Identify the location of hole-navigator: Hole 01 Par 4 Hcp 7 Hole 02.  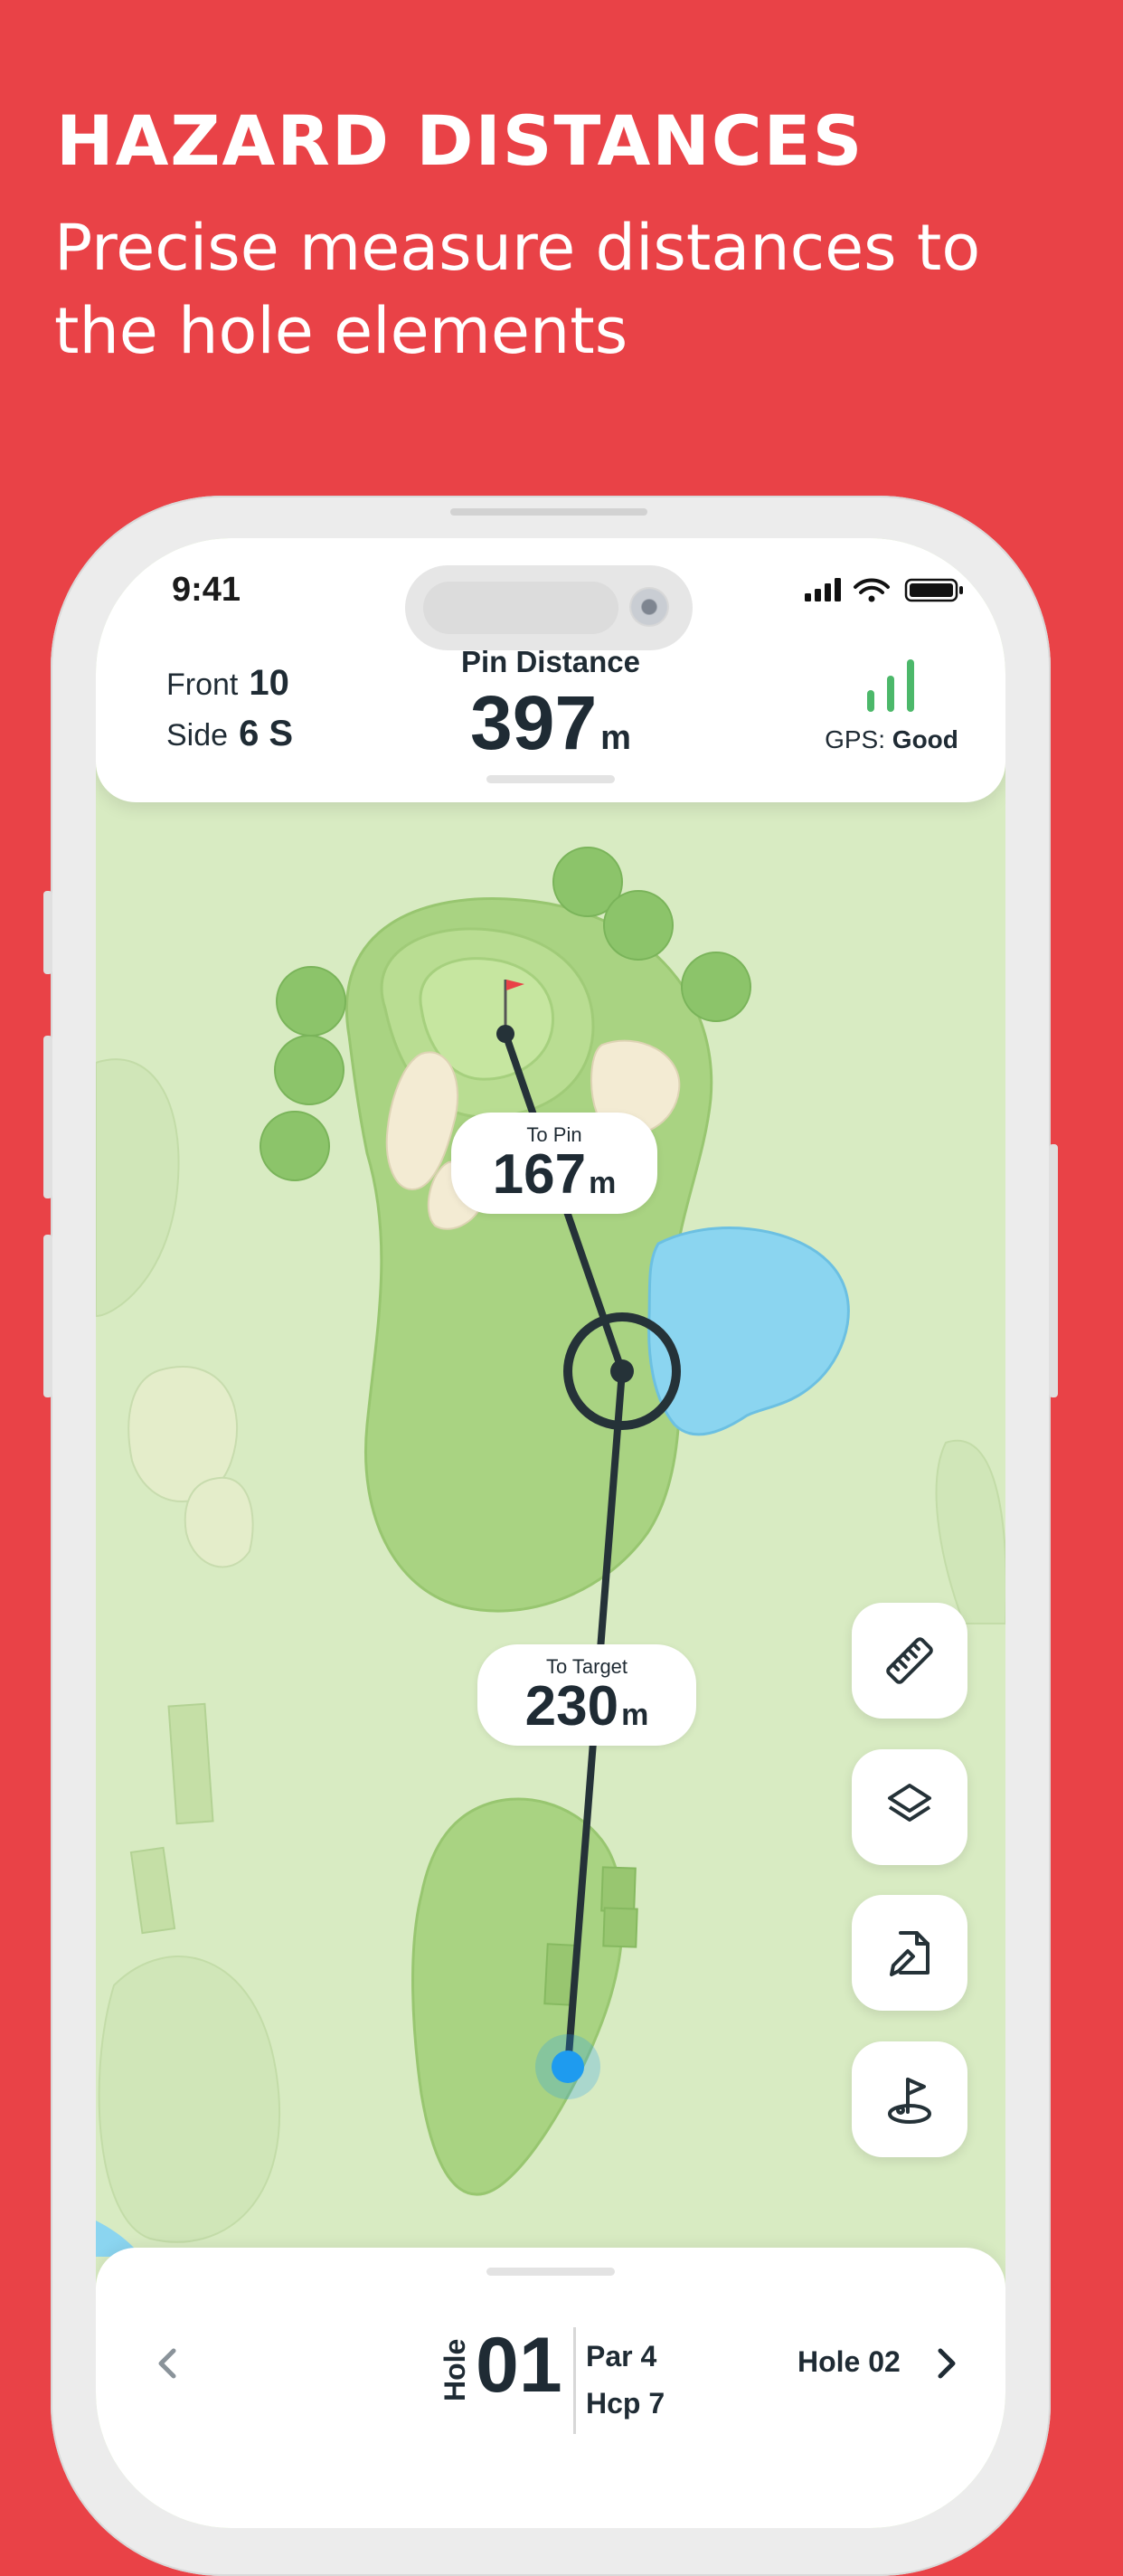
(550, 2388).